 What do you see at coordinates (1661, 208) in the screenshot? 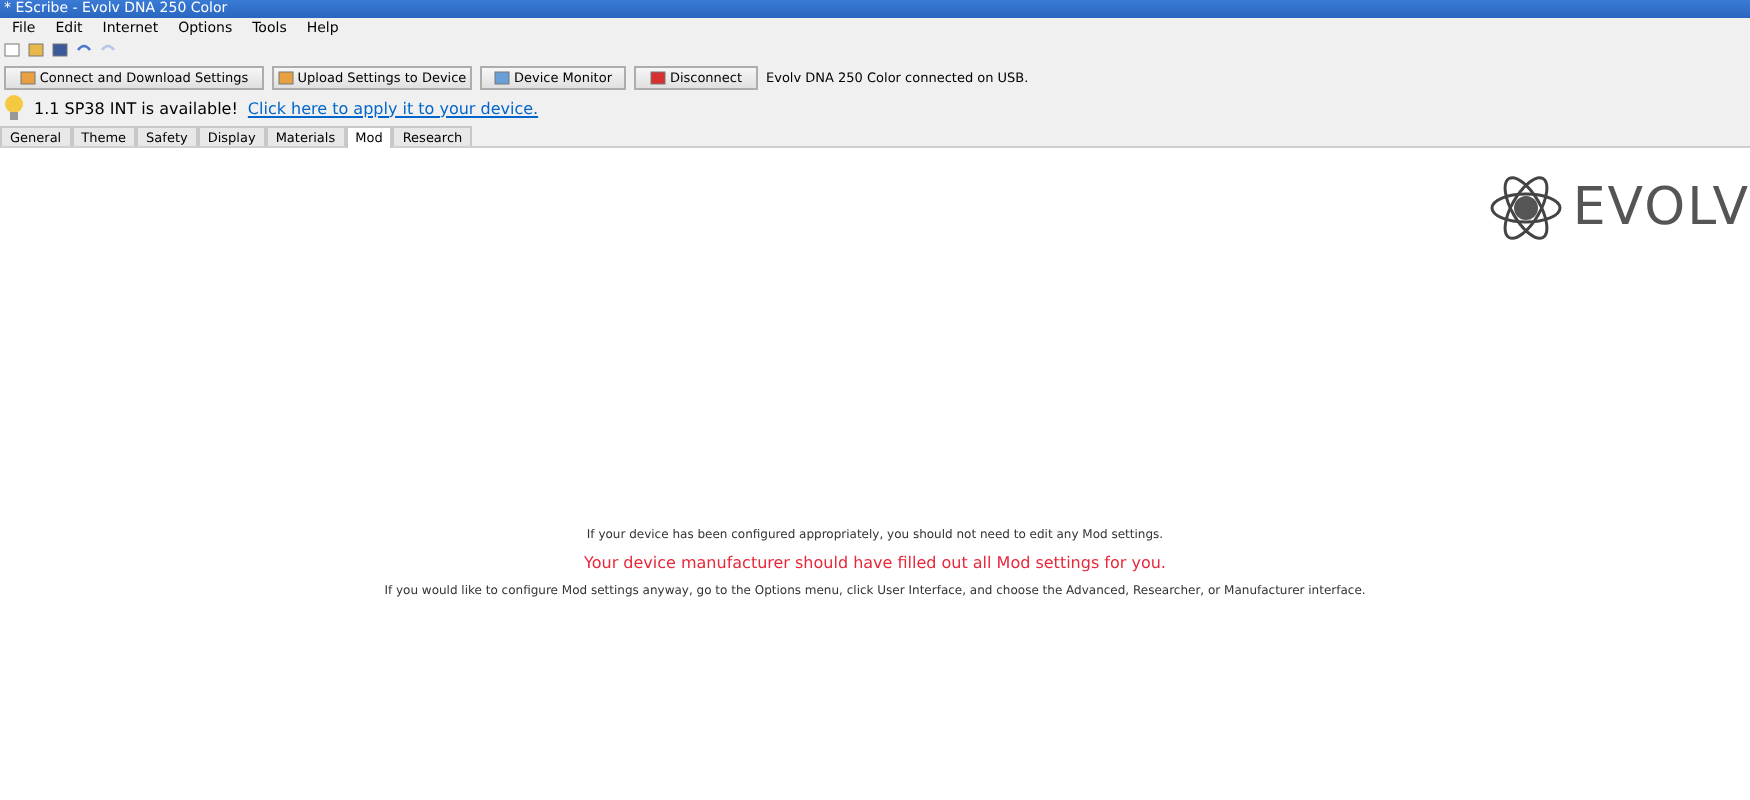
I see `logo-text: EVOLV` at bounding box center [1661, 208].